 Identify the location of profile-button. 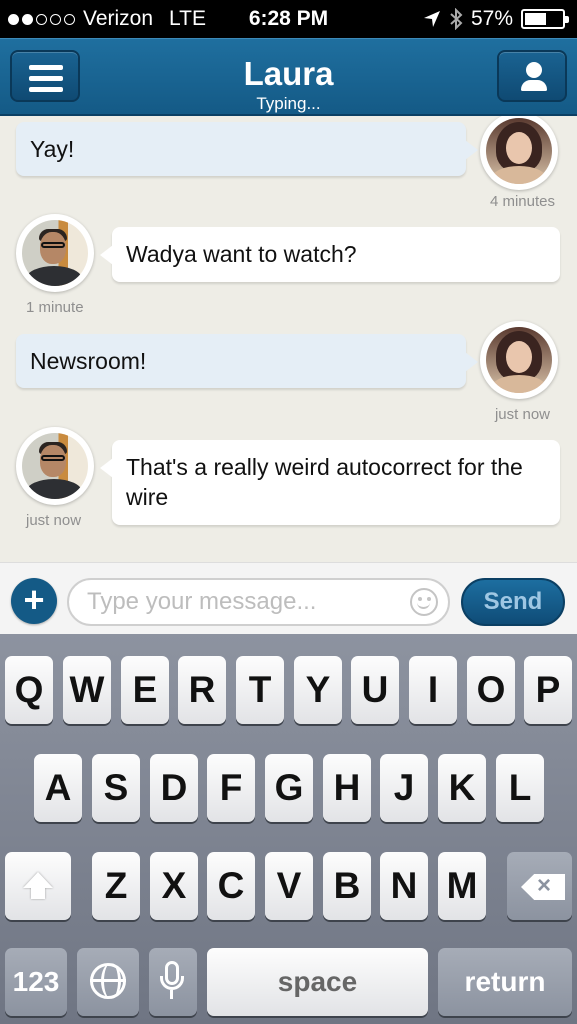
(532, 76).